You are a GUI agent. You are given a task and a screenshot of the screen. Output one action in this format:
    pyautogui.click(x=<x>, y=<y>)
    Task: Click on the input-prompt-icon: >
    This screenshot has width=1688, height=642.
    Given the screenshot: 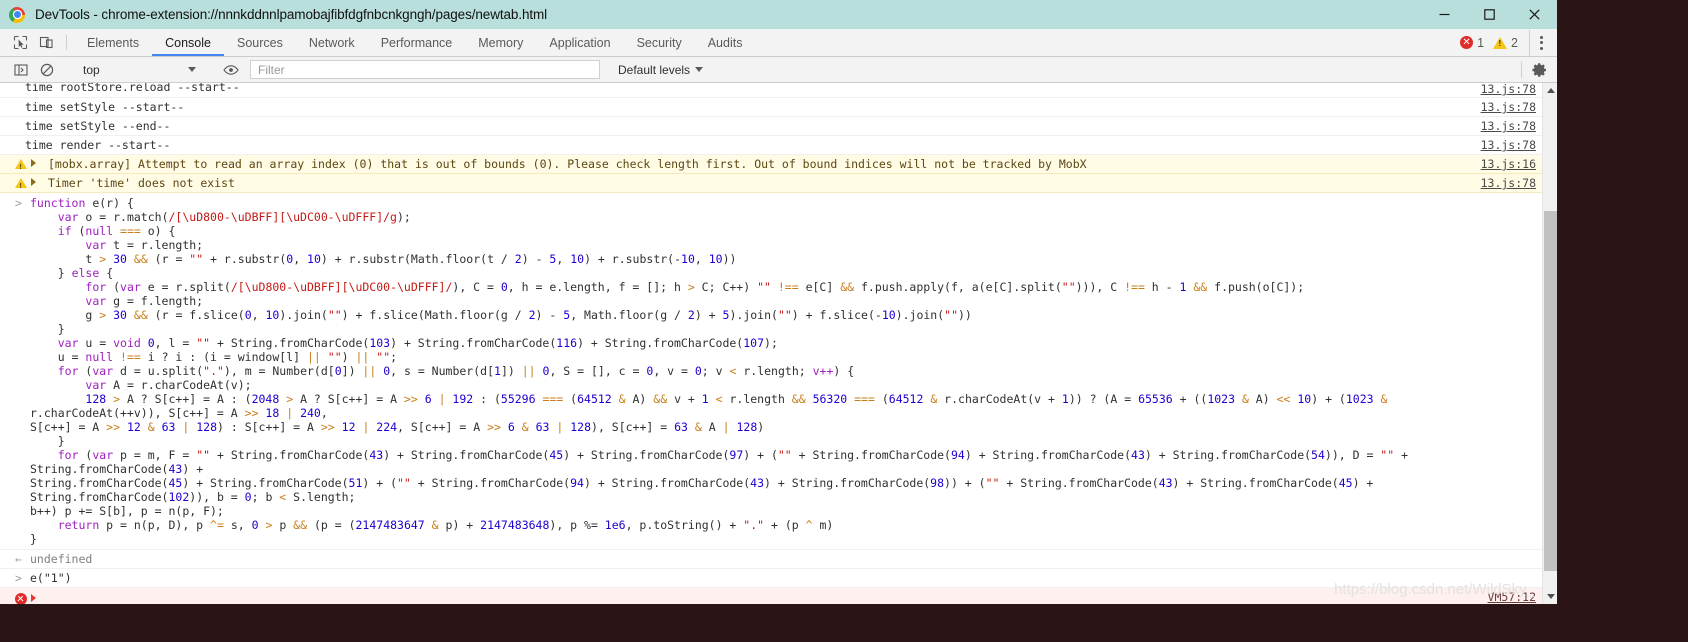 What is the action you would take?
    pyautogui.click(x=18, y=578)
    